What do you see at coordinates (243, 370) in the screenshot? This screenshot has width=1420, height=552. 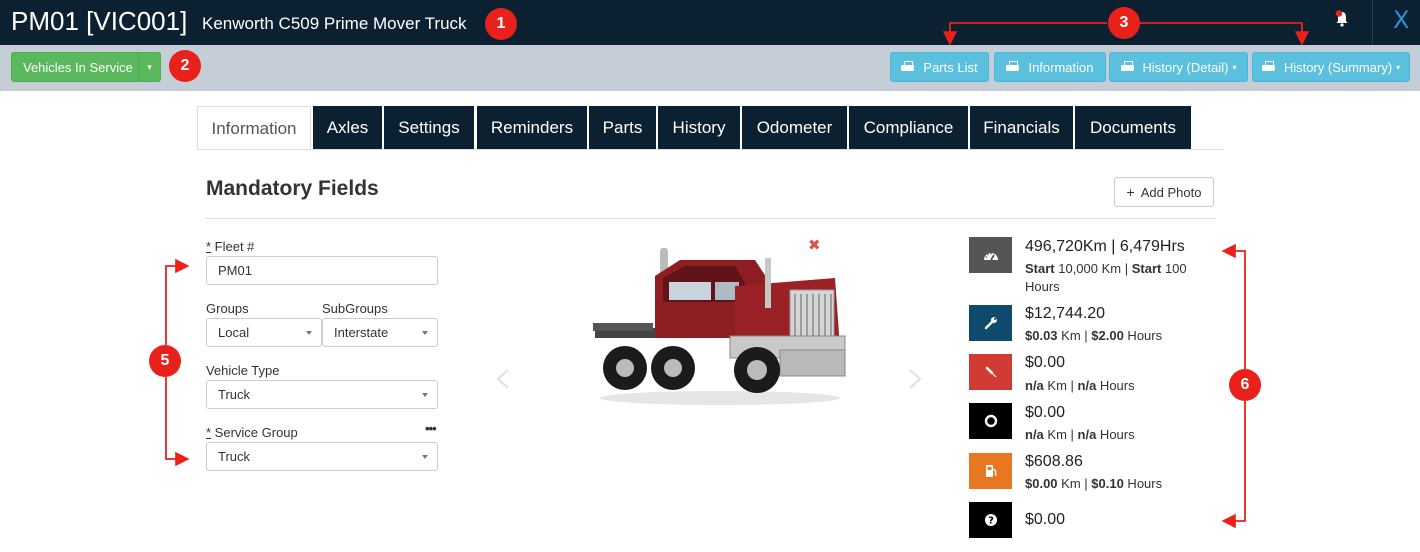 I see `vehicle-type-label: Vehicle Type` at bounding box center [243, 370].